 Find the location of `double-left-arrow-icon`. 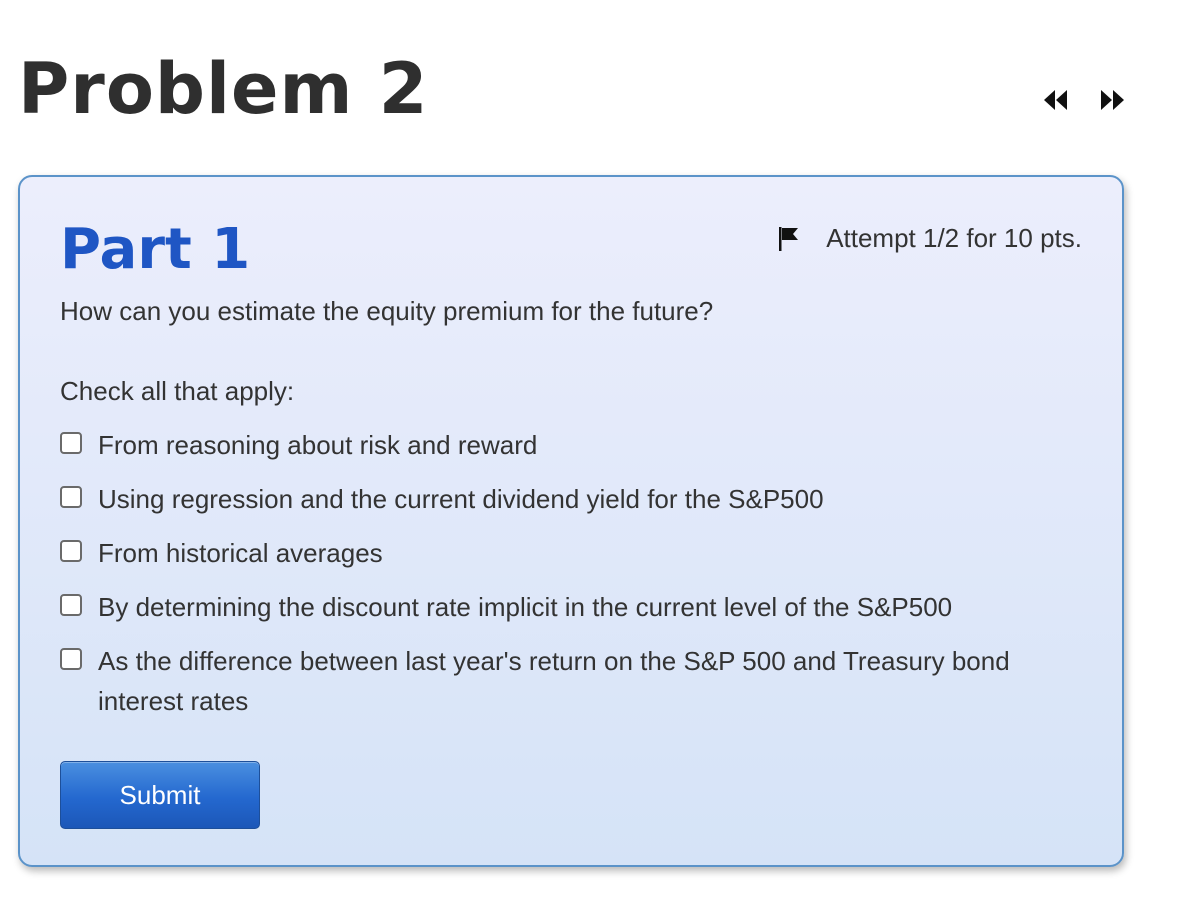

double-left-arrow-icon is located at coordinates (1055, 100).